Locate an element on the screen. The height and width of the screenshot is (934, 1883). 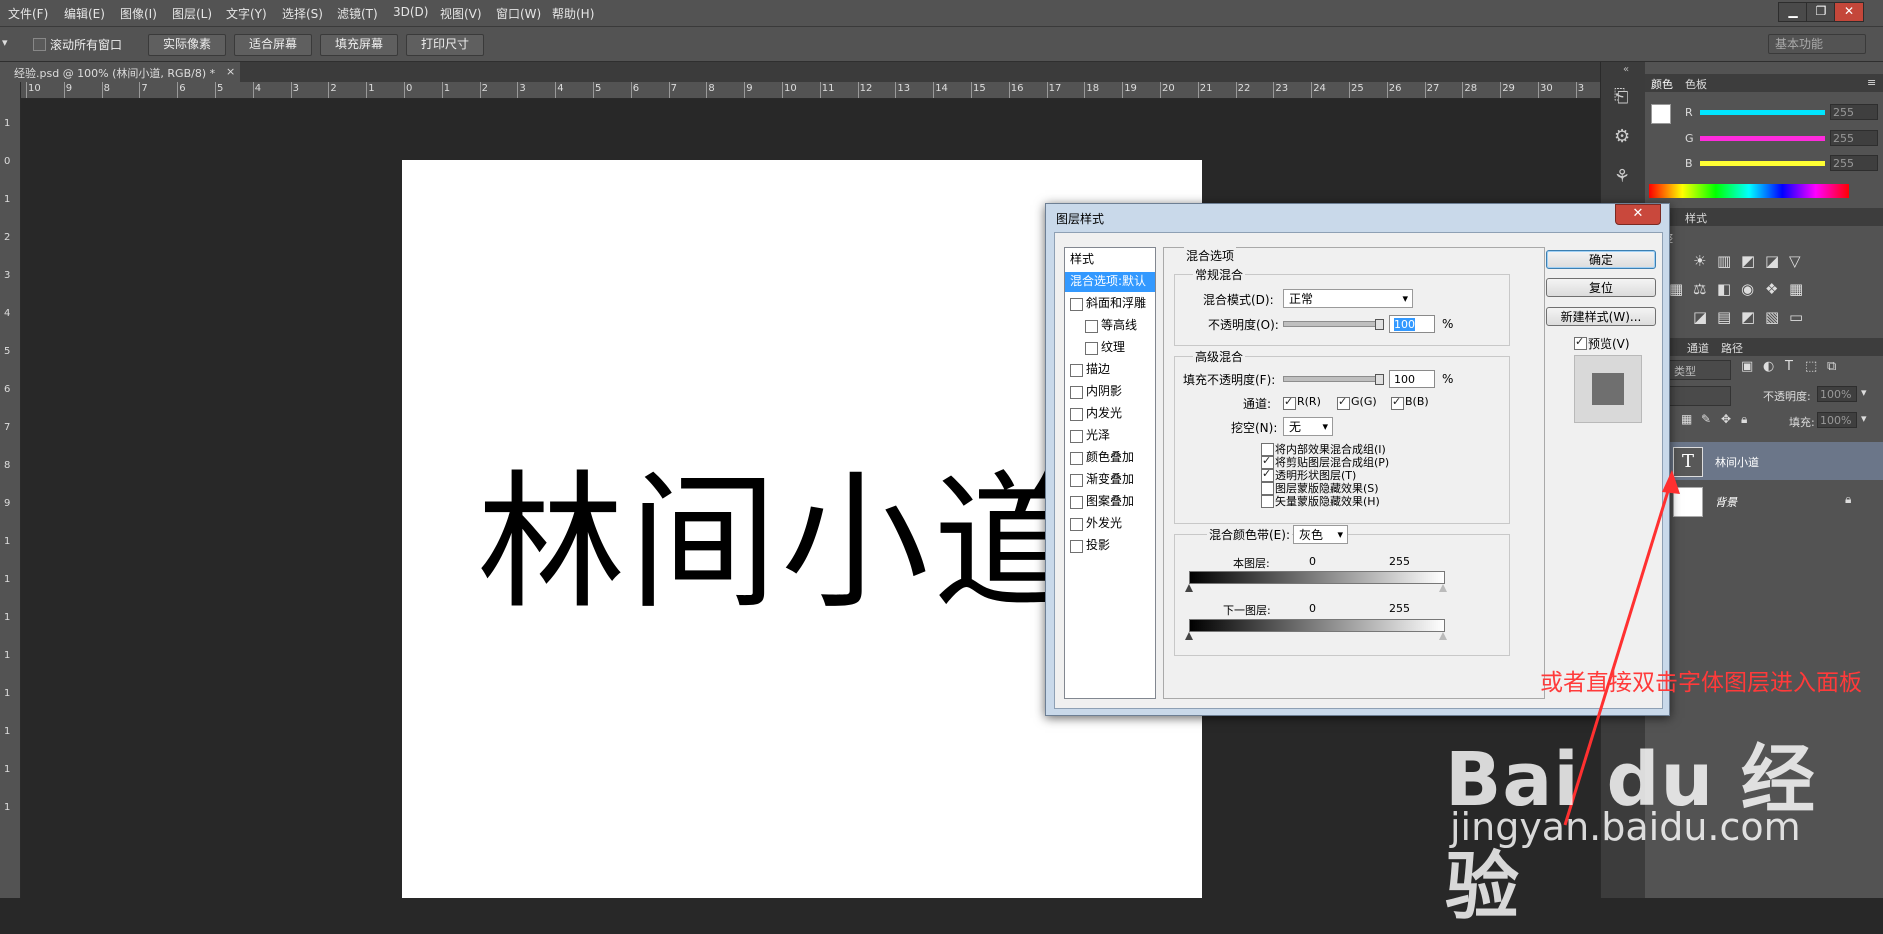
filter-shape-icon: ⬚ is located at coordinates (1811, 366).